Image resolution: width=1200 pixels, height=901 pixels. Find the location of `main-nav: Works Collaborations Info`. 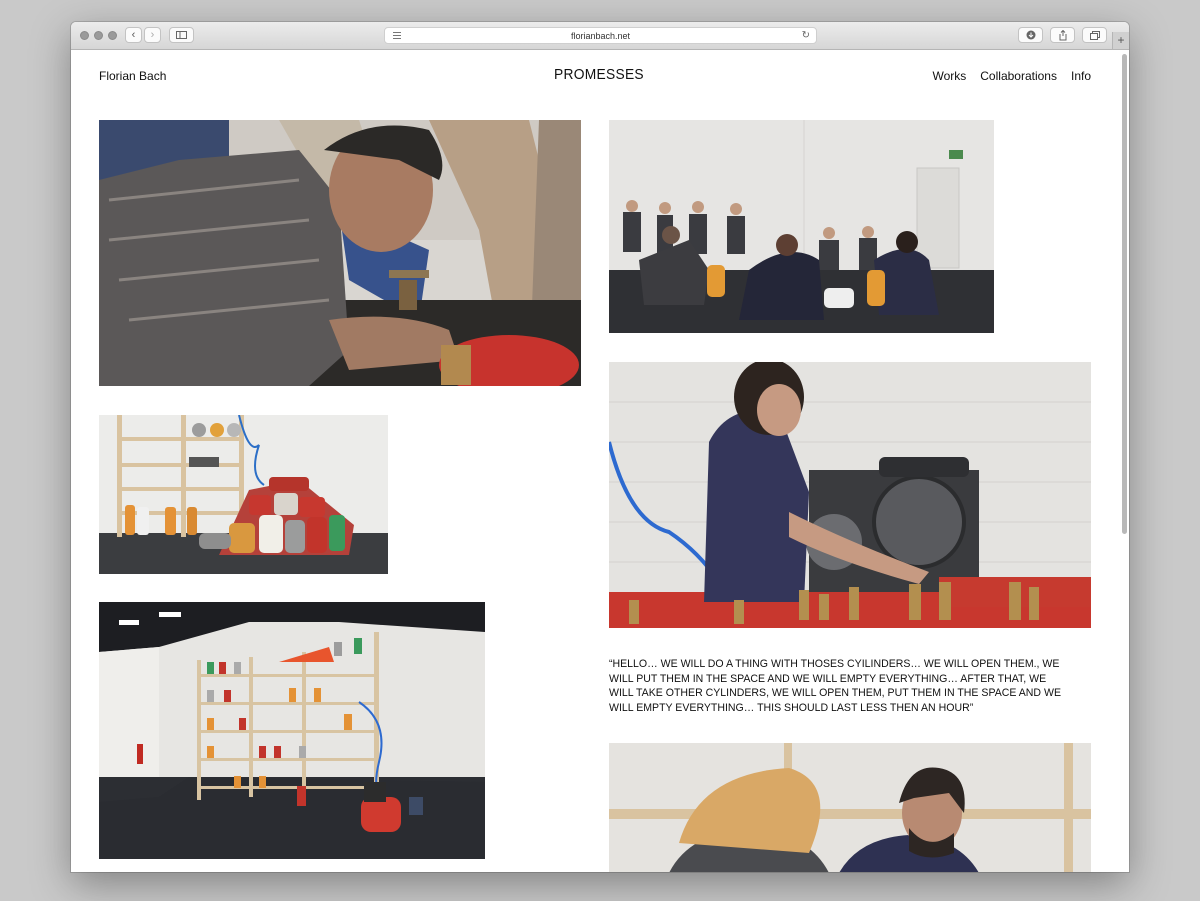

main-nav: Works Collaborations Info is located at coordinates (1011, 76).